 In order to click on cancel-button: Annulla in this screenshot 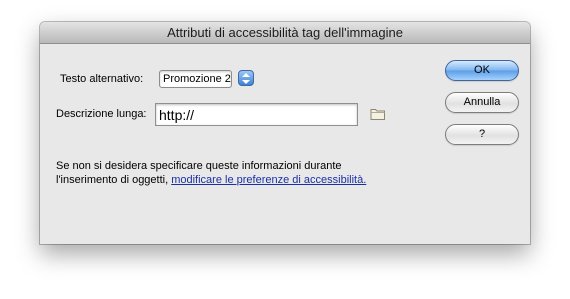, I will do `click(482, 102)`.